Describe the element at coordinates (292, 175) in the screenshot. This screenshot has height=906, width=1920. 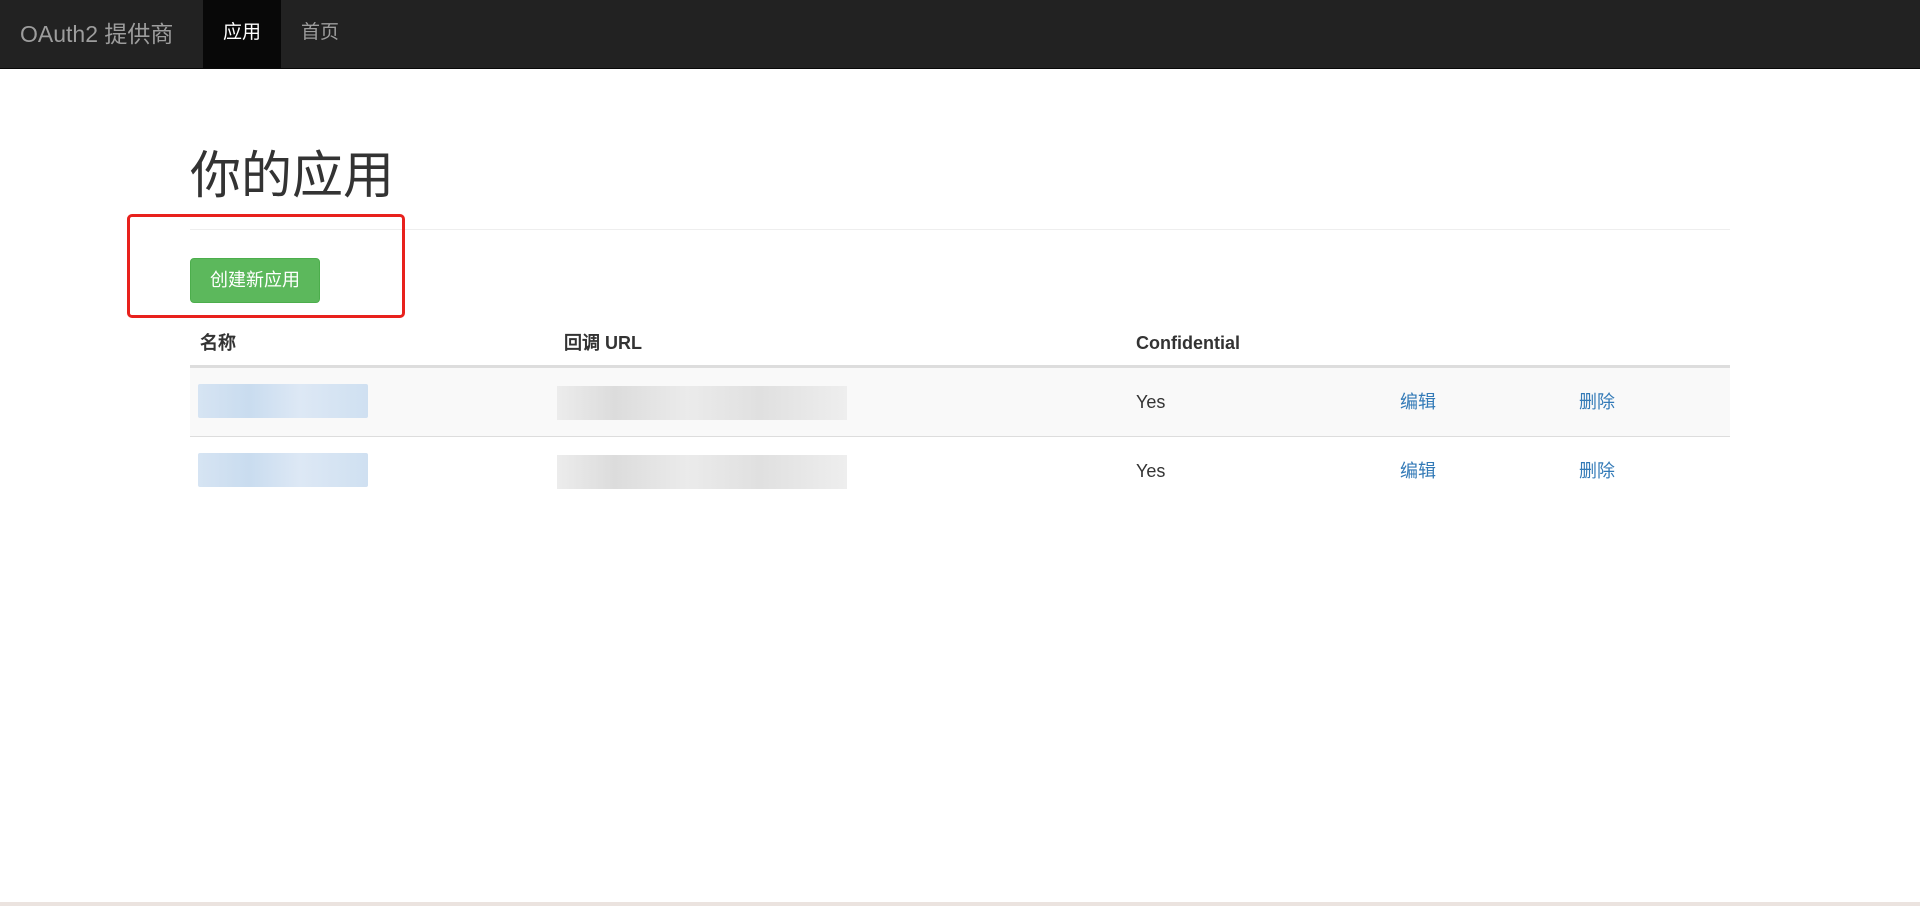
I see `page-title: 你的应用` at that location.